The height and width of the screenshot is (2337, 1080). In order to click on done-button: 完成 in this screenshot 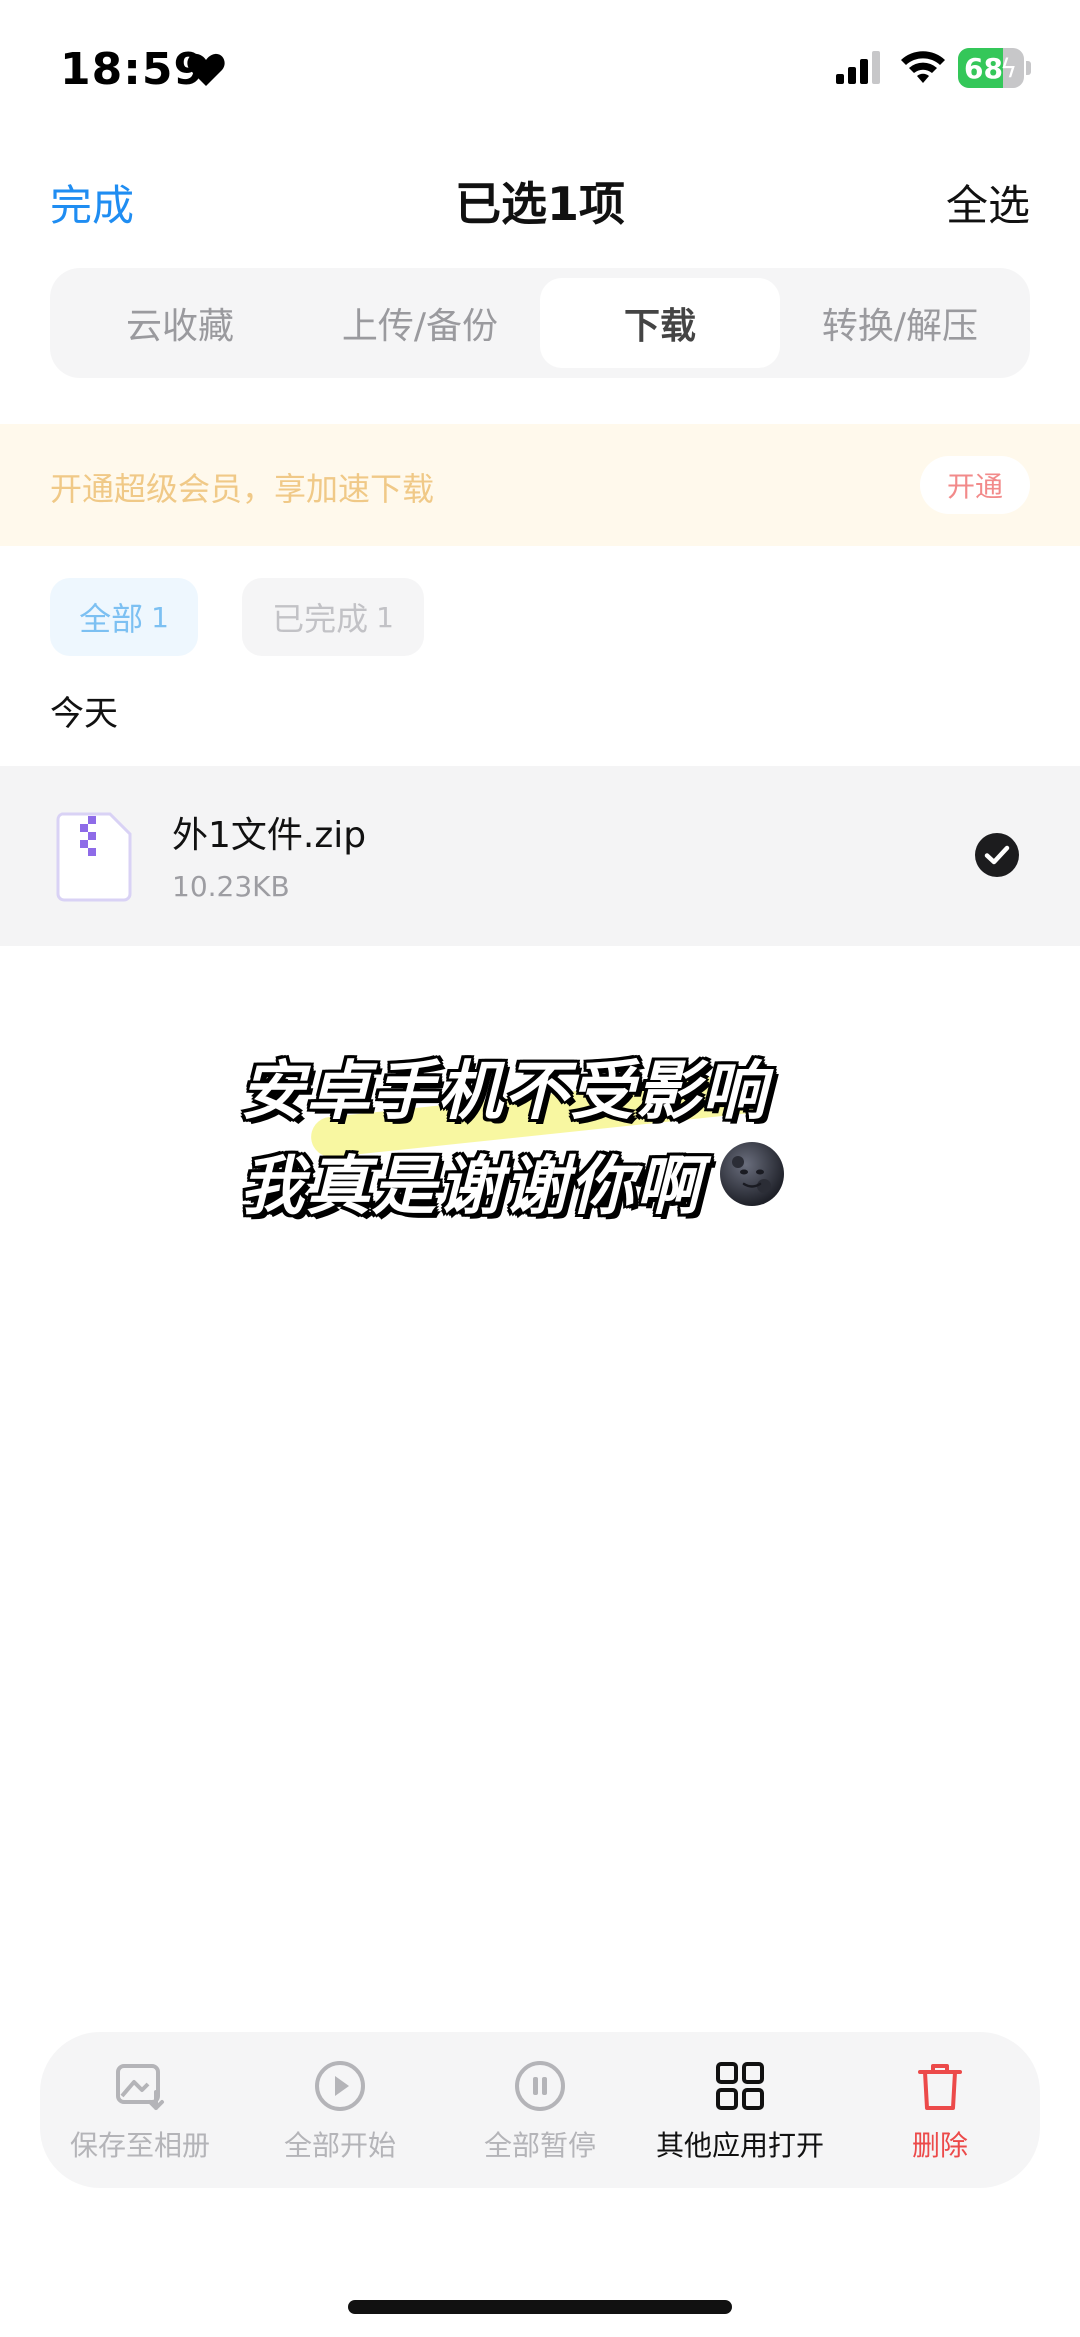, I will do `click(92, 202)`.